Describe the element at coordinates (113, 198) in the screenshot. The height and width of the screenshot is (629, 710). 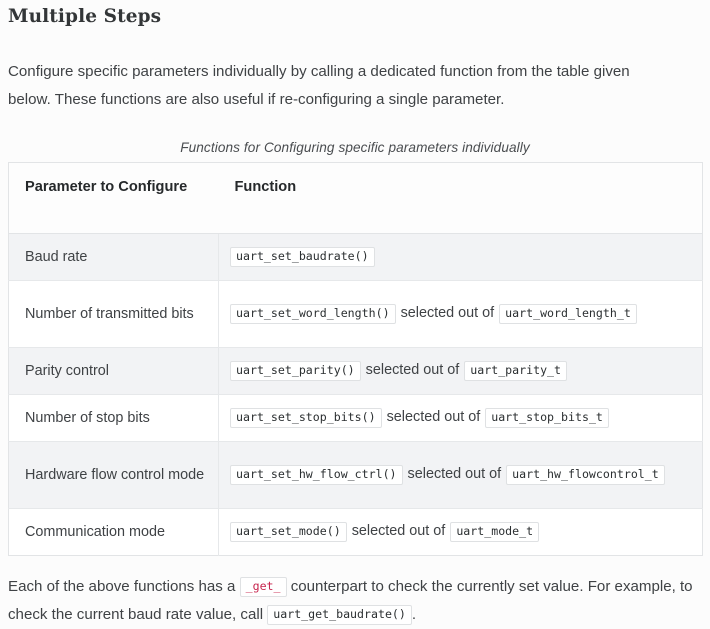
I see `column-header-parameter: Parameter to Configure` at that location.